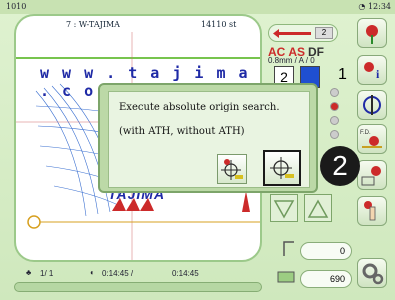 The image size is (395, 300). I want to click on flower-icon, so click(372, 34).